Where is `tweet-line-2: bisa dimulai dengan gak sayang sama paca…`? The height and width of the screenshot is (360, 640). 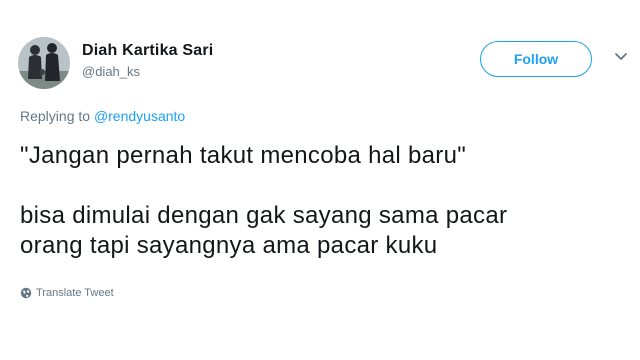
tweet-line-2: bisa dimulai dengan gak sayang sama paca… is located at coordinates (264, 215).